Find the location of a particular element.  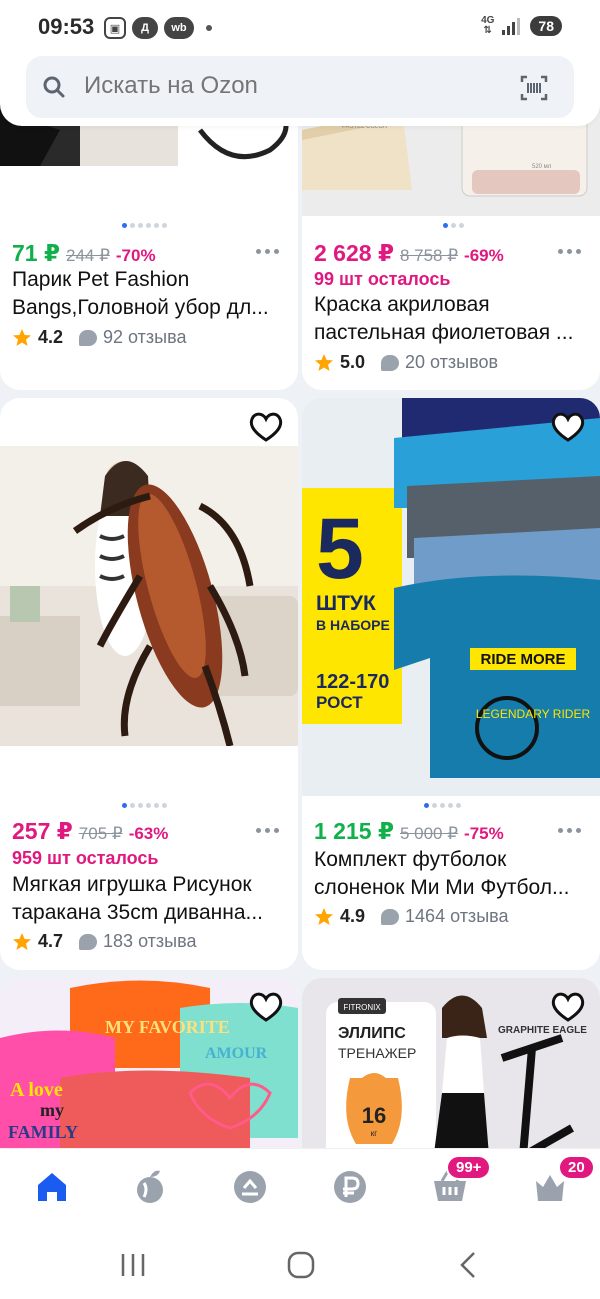

rating-row: 5.0 20 отзывов is located at coordinates (406, 362).